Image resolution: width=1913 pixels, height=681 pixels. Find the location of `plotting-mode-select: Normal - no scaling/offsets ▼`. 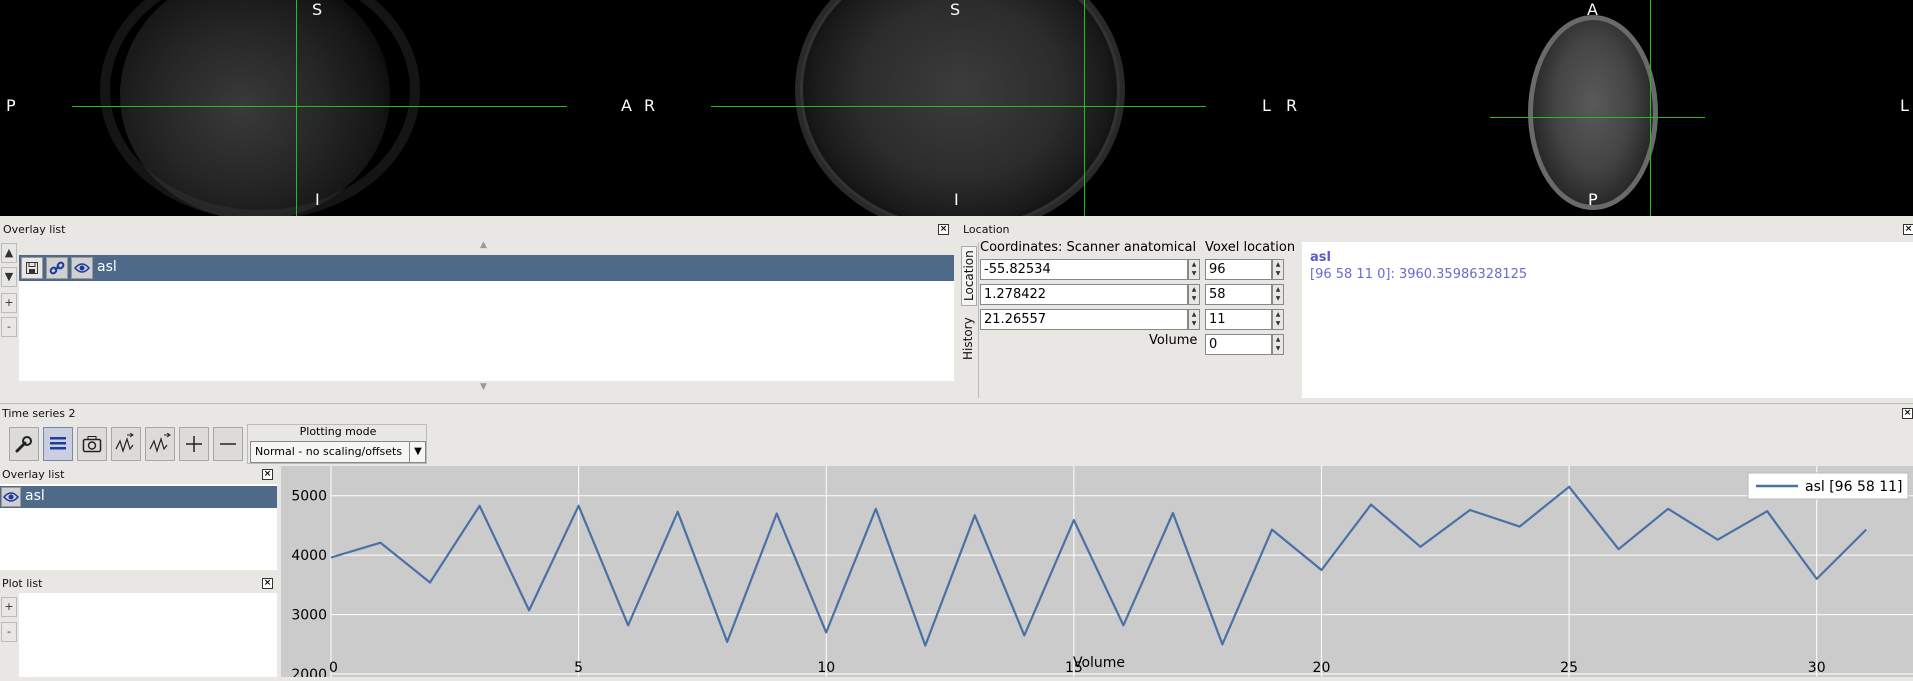

plotting-mode-select: Normal - no scaling/offsets ▼ is located at coordinates (338, 452).